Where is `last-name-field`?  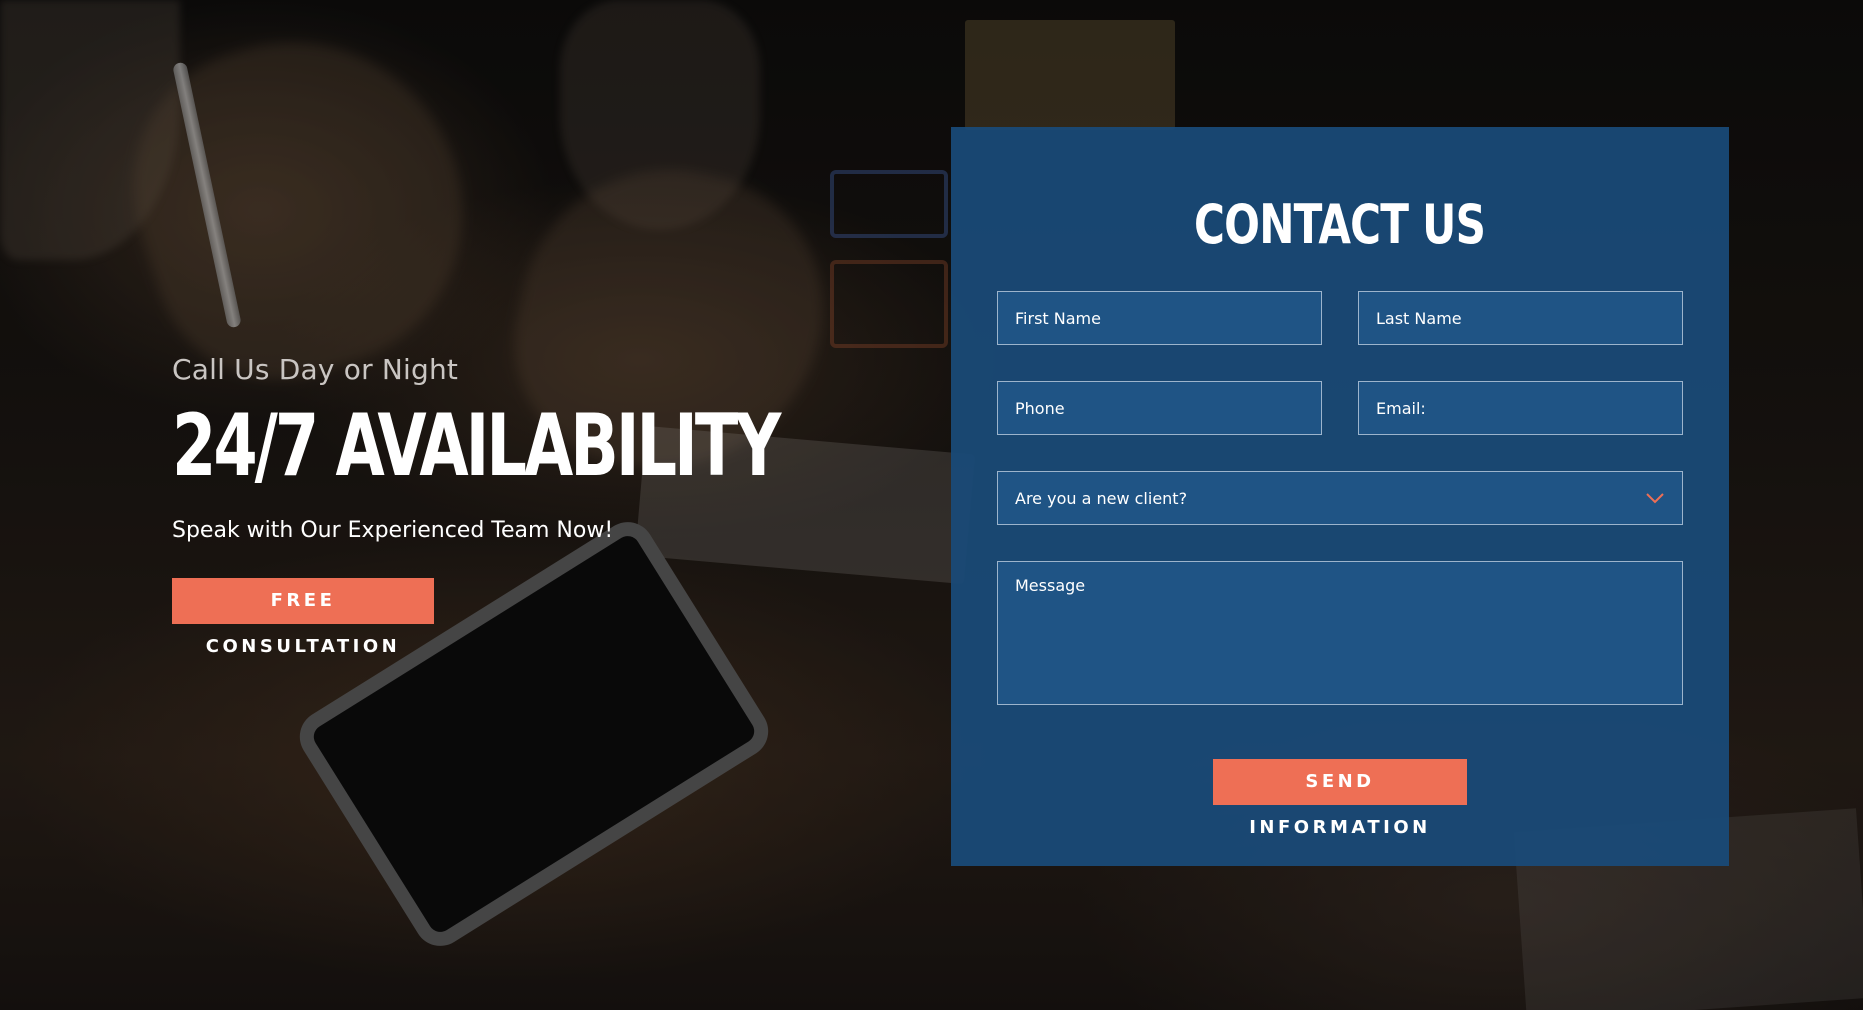
last-name-field is located at coordinates (1520, 318).